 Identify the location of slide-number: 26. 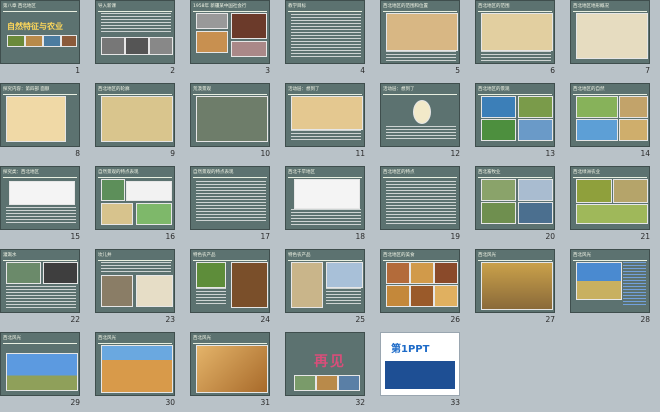
(455, 319).